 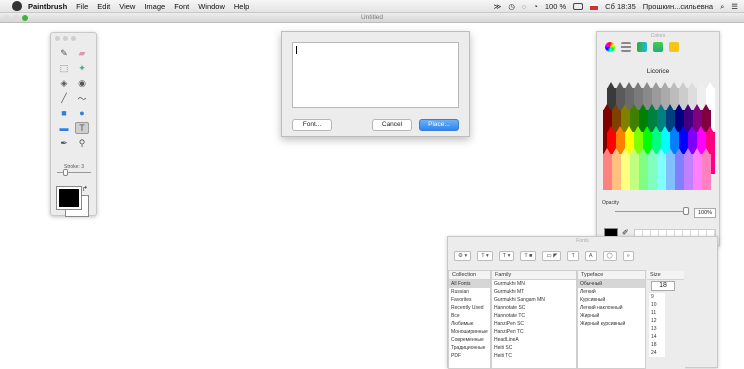 What do you see at coordinates (674, 47) in the screenshot?
I see `crayons-tab-icon` at bounding box center [674, 47].